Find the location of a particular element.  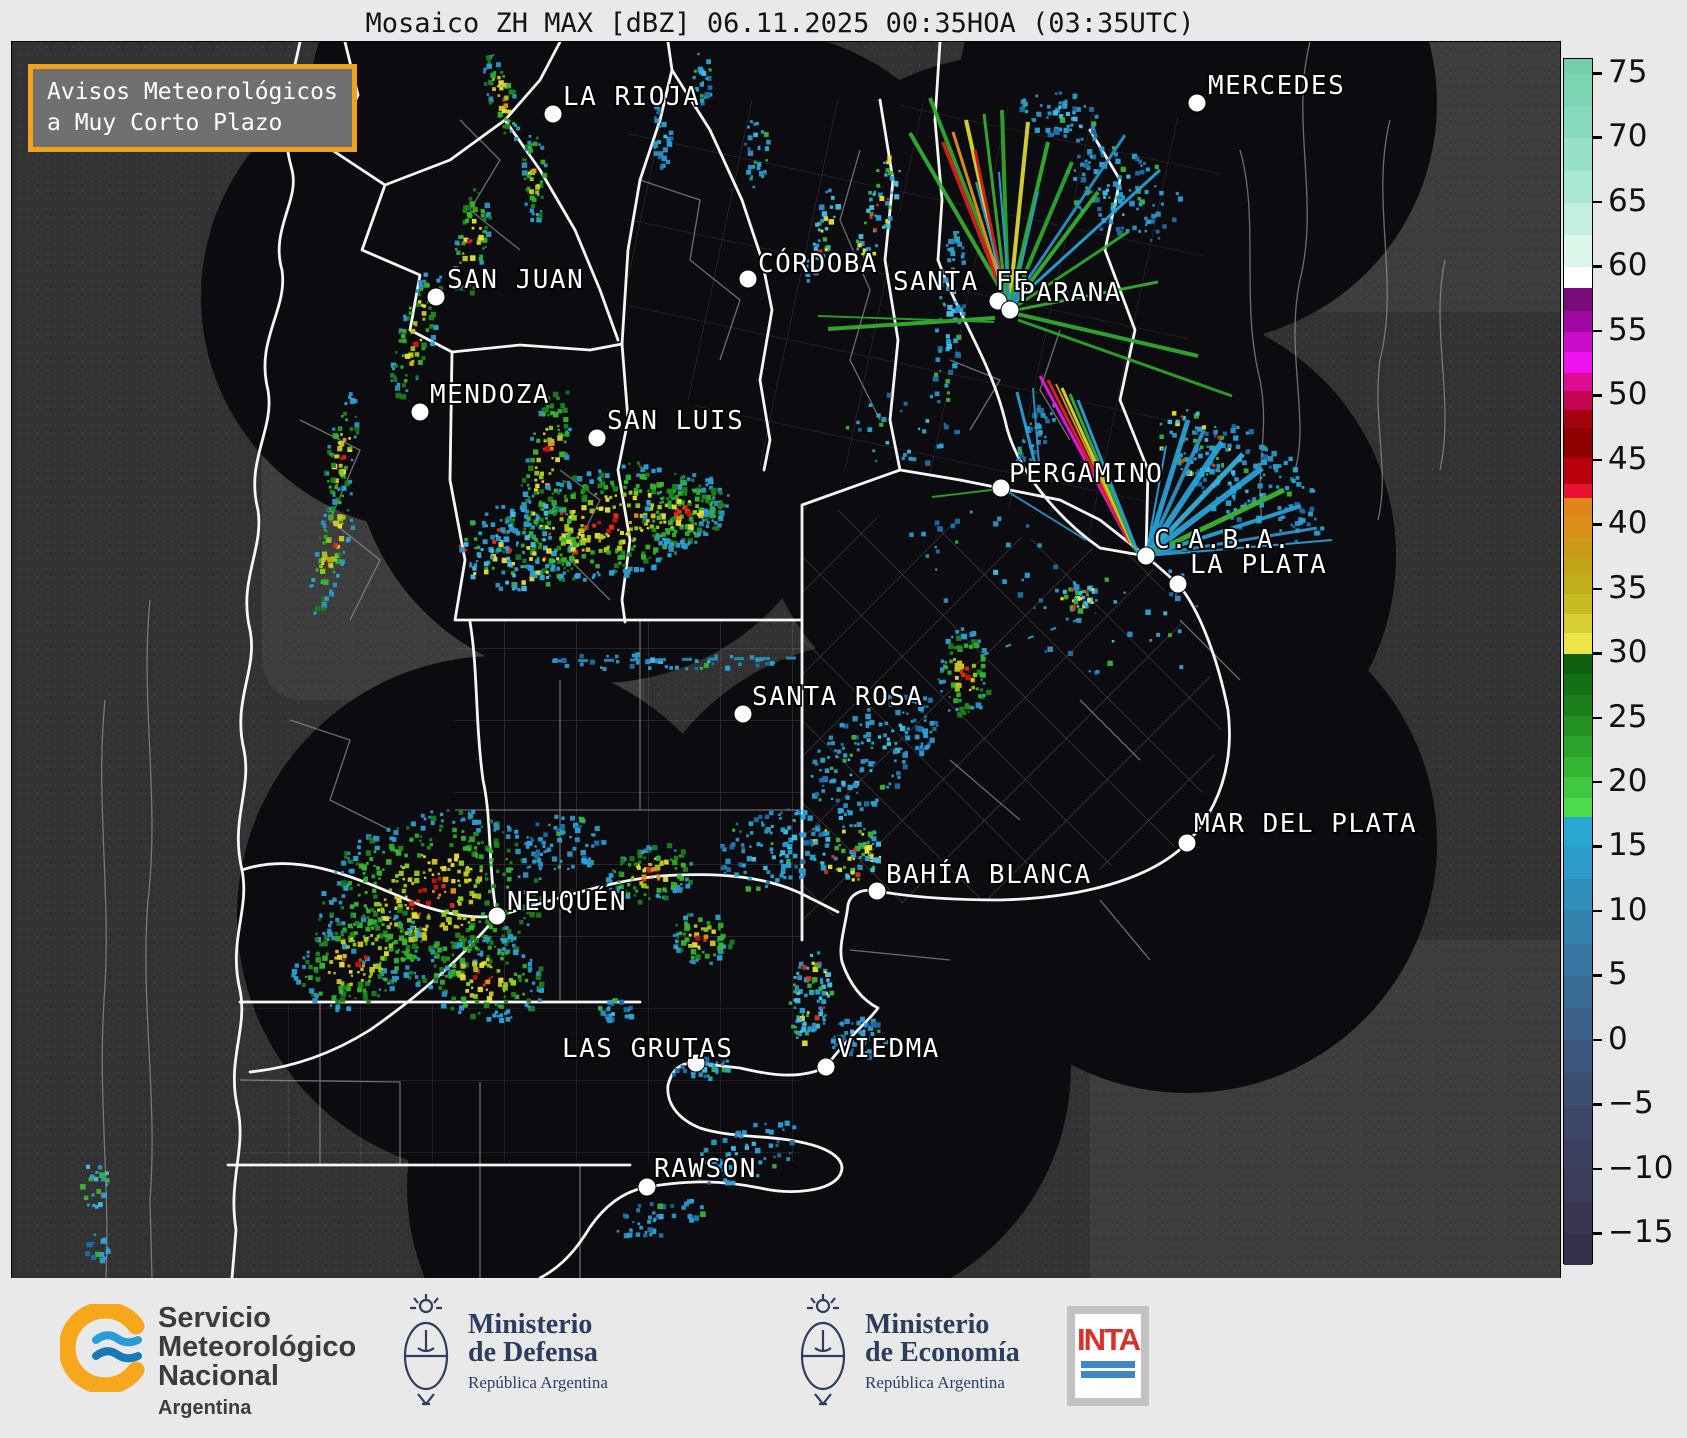

colorbar-tick-label: −5 is located at coordinates (1631, 1103).